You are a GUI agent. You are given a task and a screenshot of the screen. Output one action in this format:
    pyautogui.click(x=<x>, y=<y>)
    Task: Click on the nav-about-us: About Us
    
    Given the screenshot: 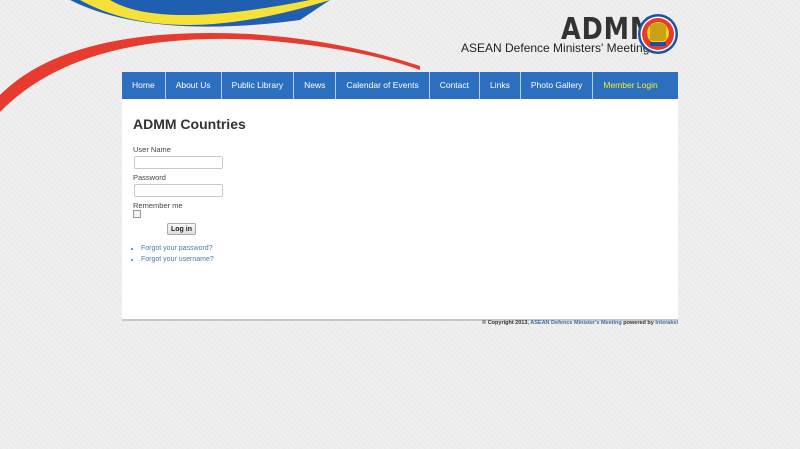 What is the action you would take?
    pyautogui.click(x=194, y=85)
    